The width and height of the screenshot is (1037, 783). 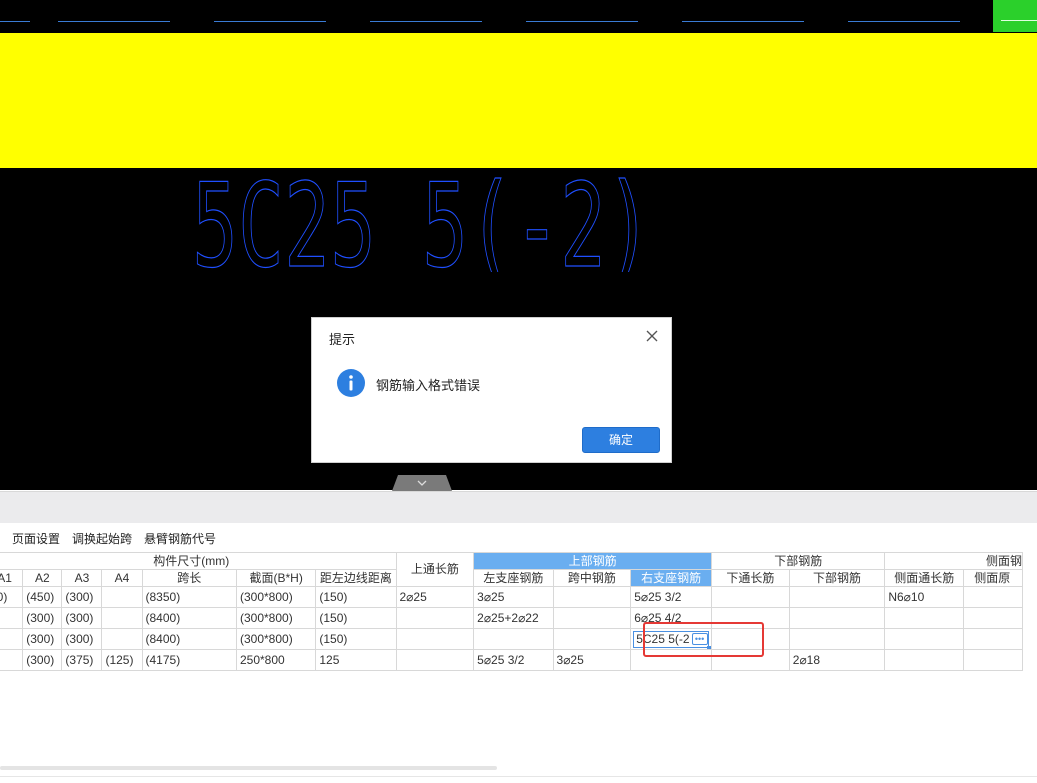 What do you see at coordinates (798, 561) in the screenshot?
I see `bottom-rebar-group-header: 下部钢筋` at bounding box center [798, 561].